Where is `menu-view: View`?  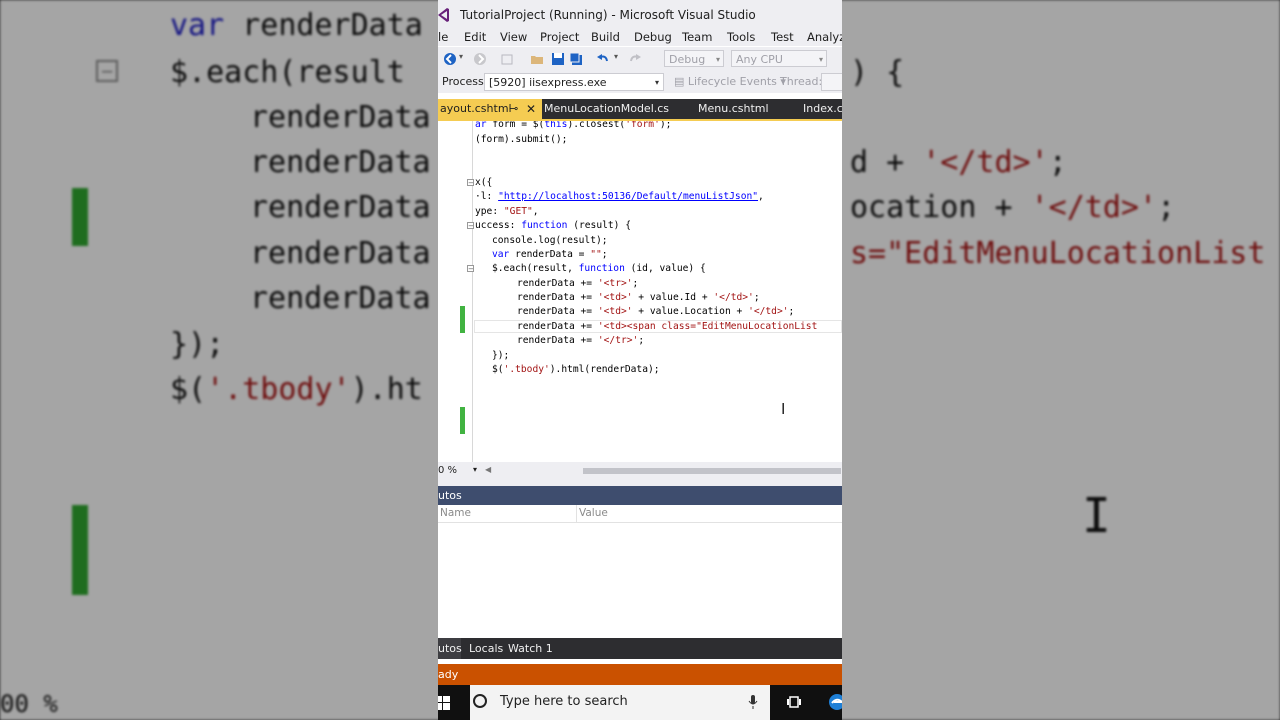
menu-view: View is located at coordinates (513, 37).